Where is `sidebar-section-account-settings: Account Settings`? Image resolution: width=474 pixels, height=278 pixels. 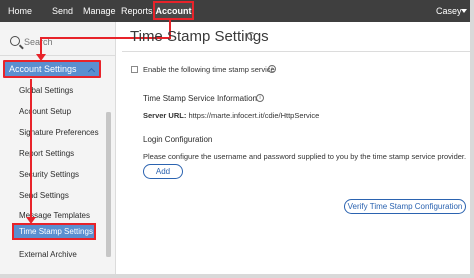
sidebar-section-account-settings: Account Settings is located at coordinates (52, 69).